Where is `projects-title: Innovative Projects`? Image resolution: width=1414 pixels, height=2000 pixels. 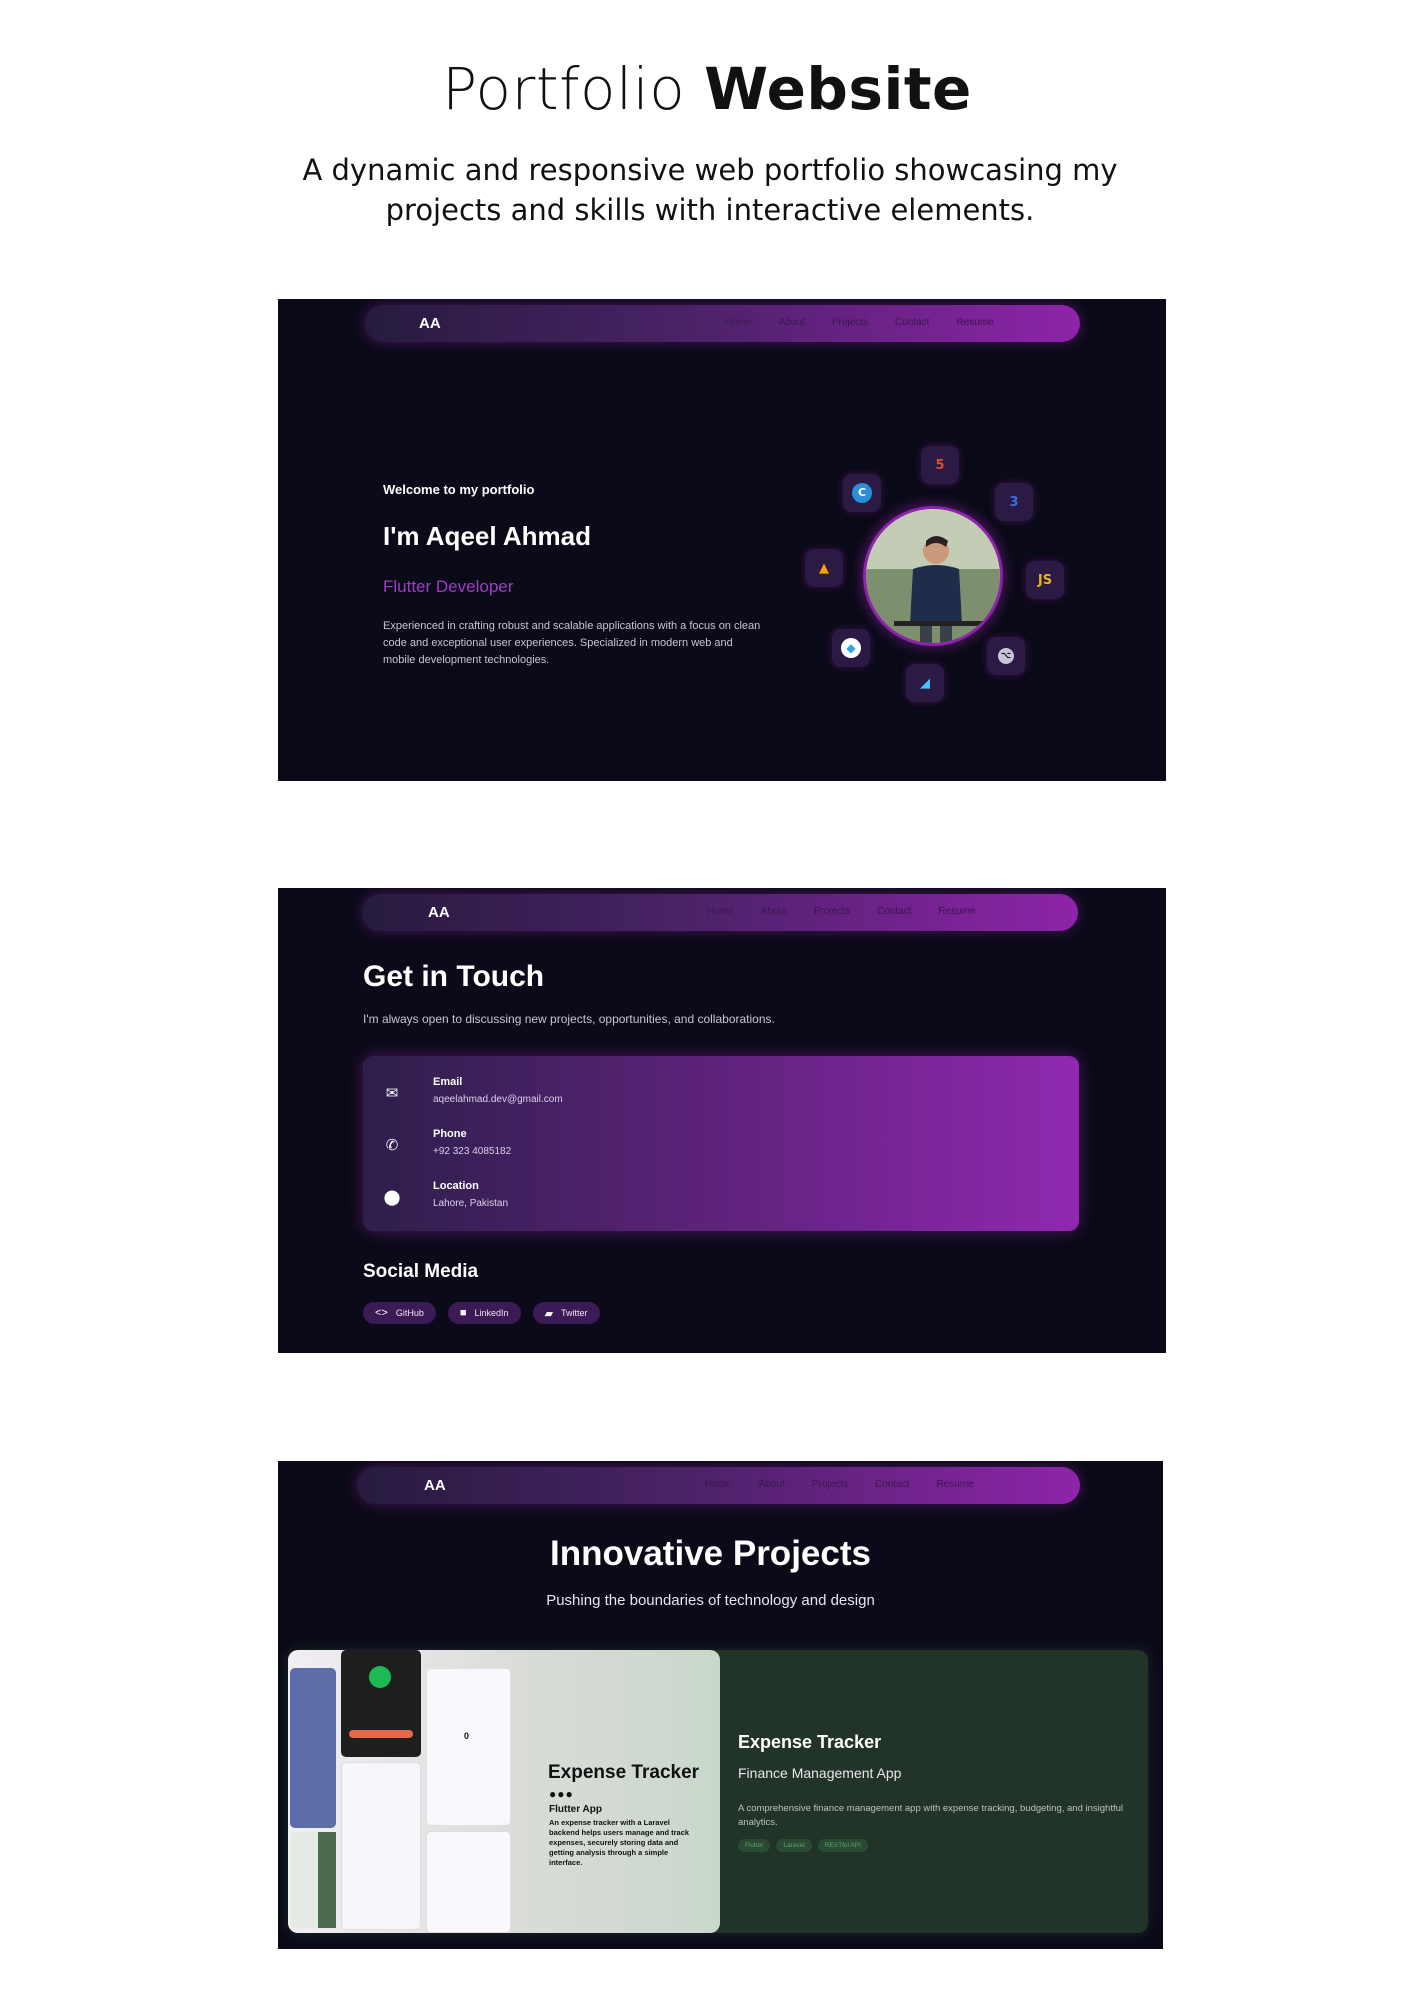 projects-title: Innovative Projects is located at coordinates (710, 1553).